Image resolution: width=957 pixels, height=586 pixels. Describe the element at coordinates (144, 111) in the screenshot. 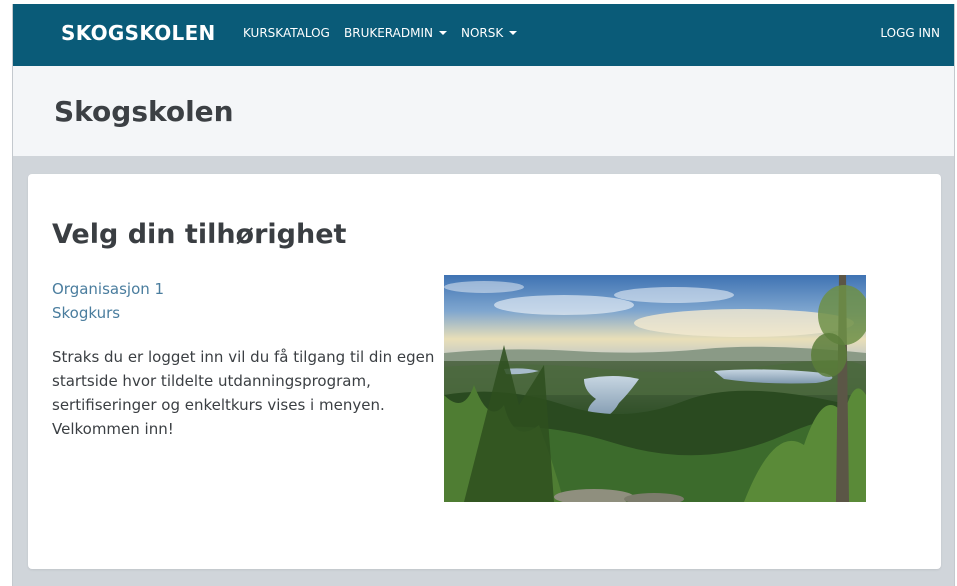

I see `page-title: Skogskolen` at that location.